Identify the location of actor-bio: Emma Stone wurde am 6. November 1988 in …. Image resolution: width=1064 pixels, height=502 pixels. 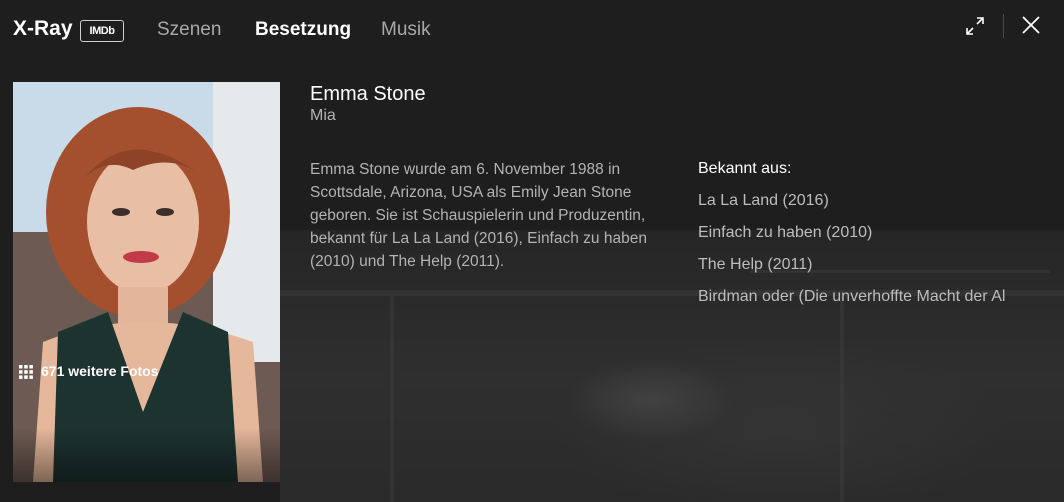
(478, 215).